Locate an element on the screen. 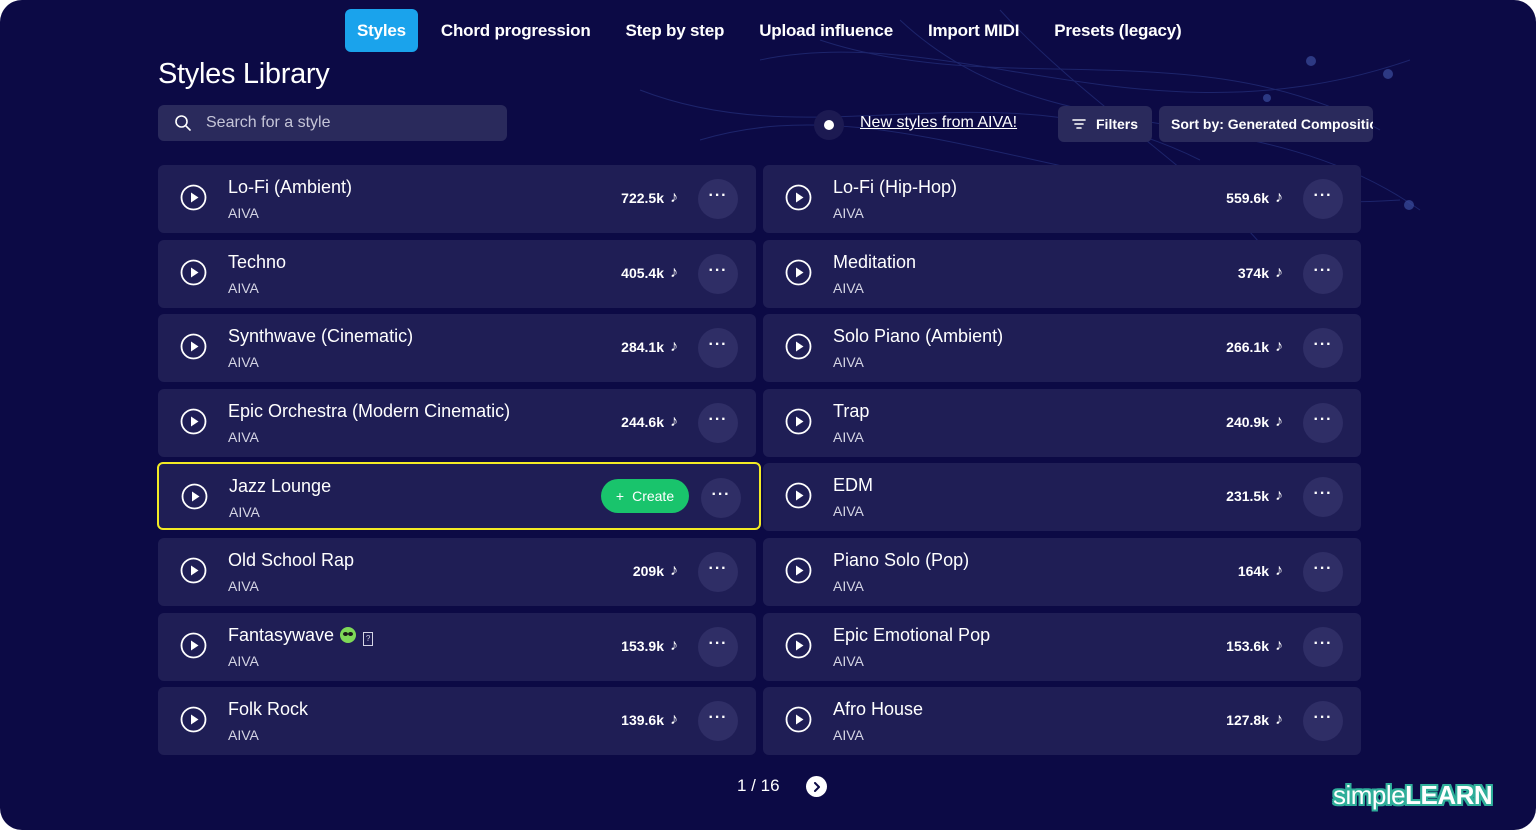  create-button: + Create is located at coordinates (645, 496).